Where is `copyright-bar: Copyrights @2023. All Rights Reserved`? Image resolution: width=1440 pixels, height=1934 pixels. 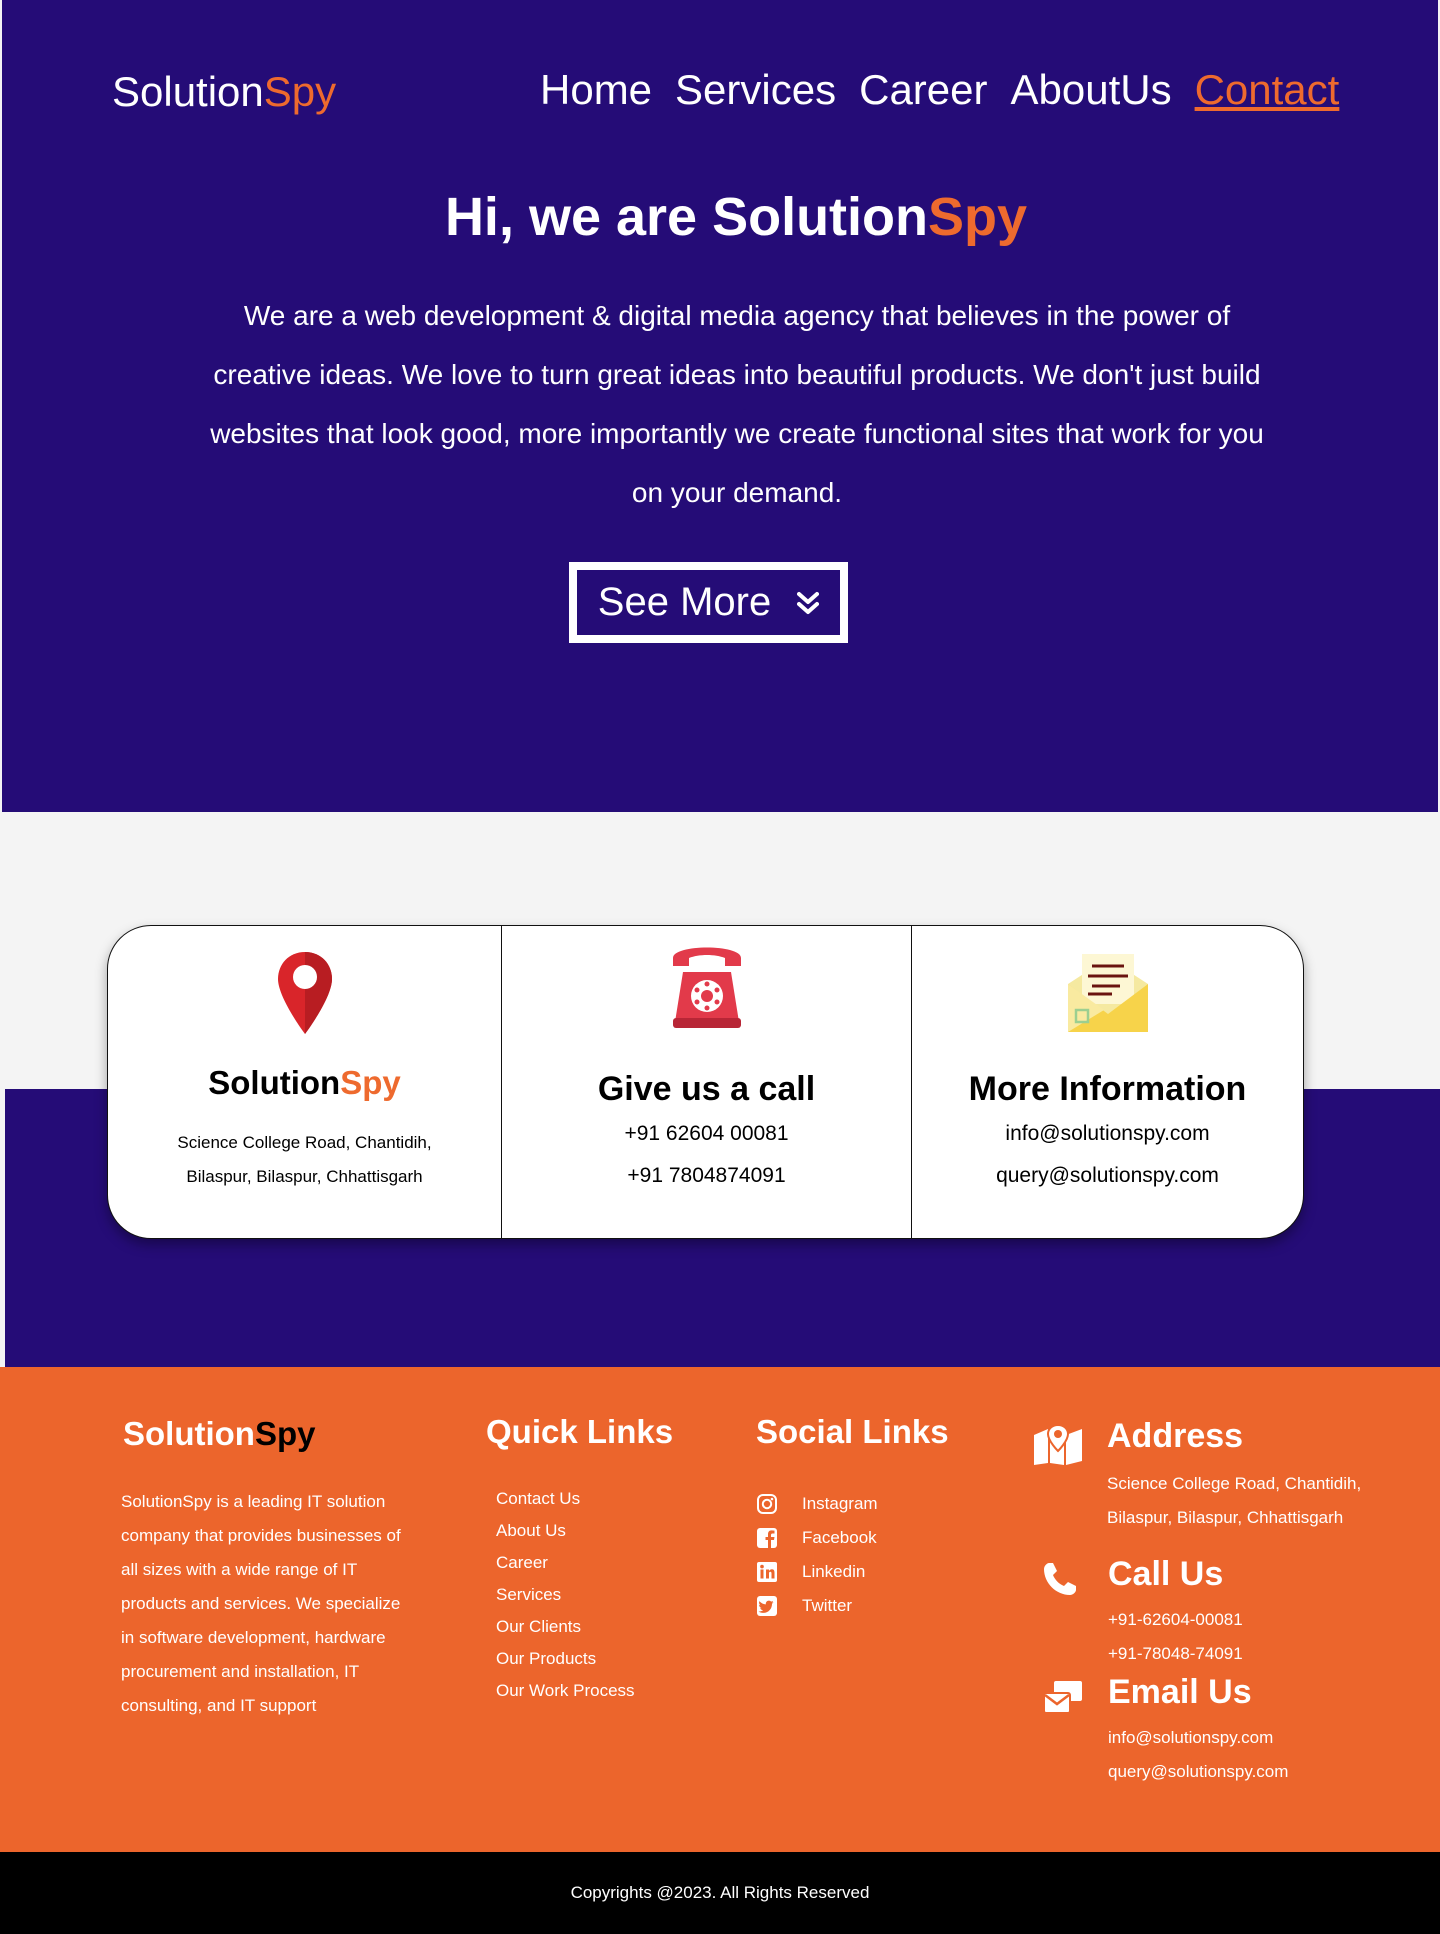
copyright-bar: Copyrights @2023. All Rights Reserved is located at coordinates (720, 1893).